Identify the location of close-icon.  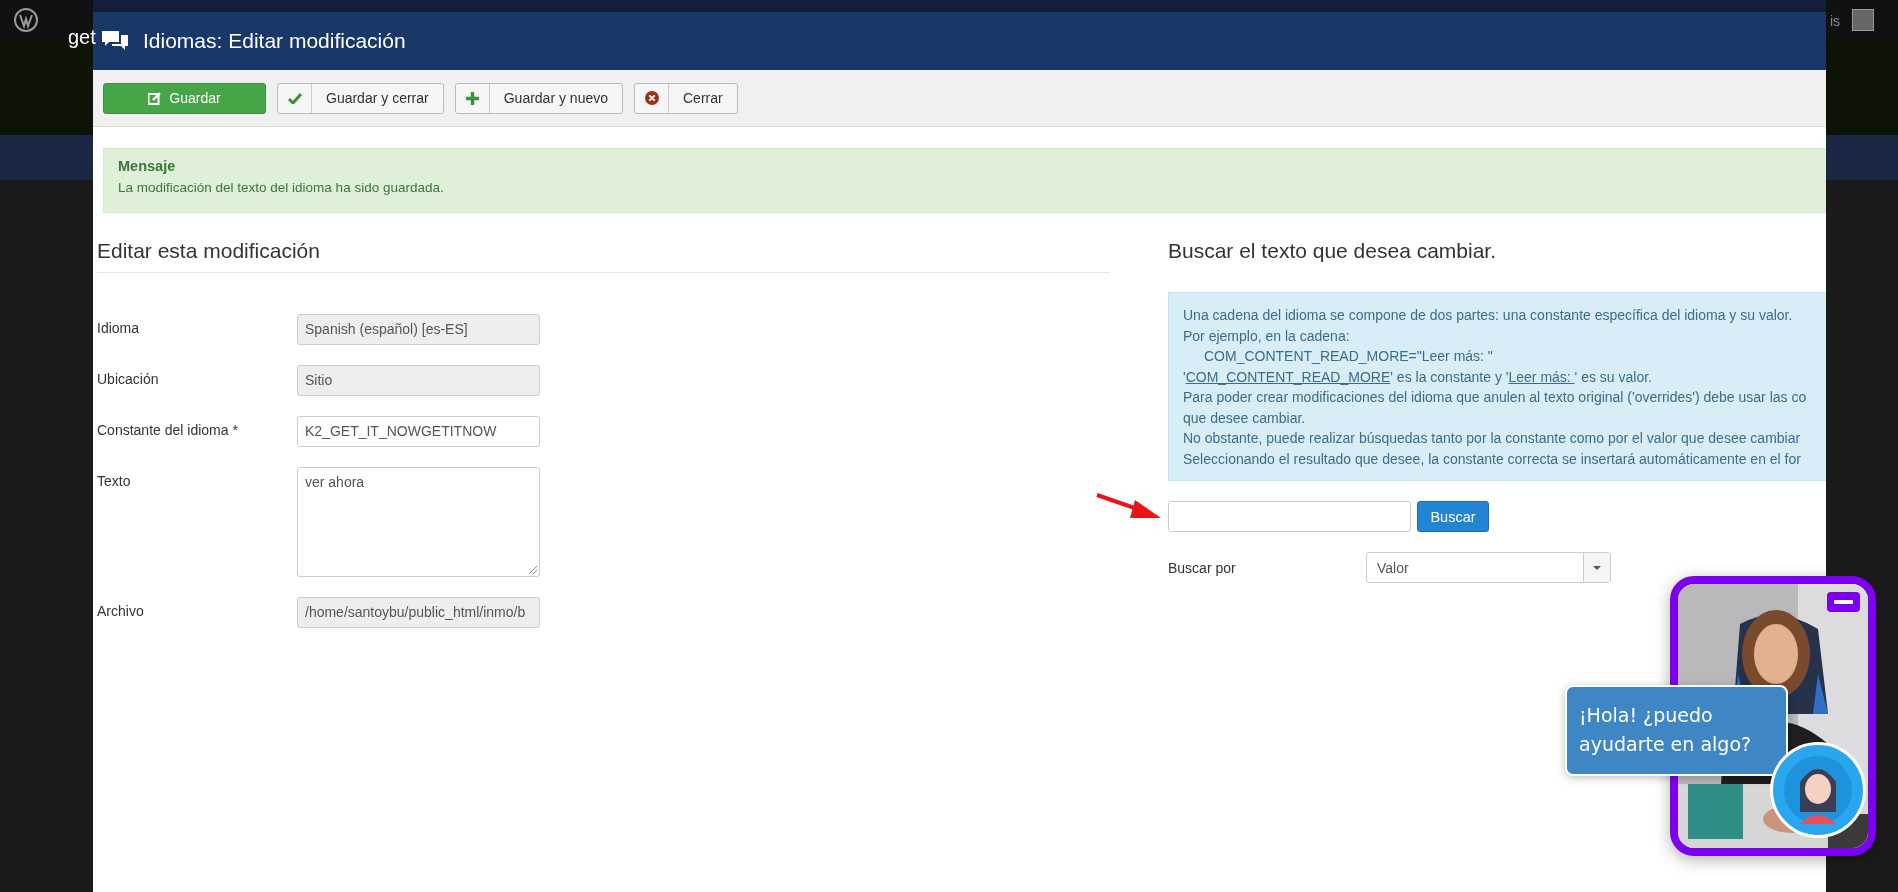
(651, 98).